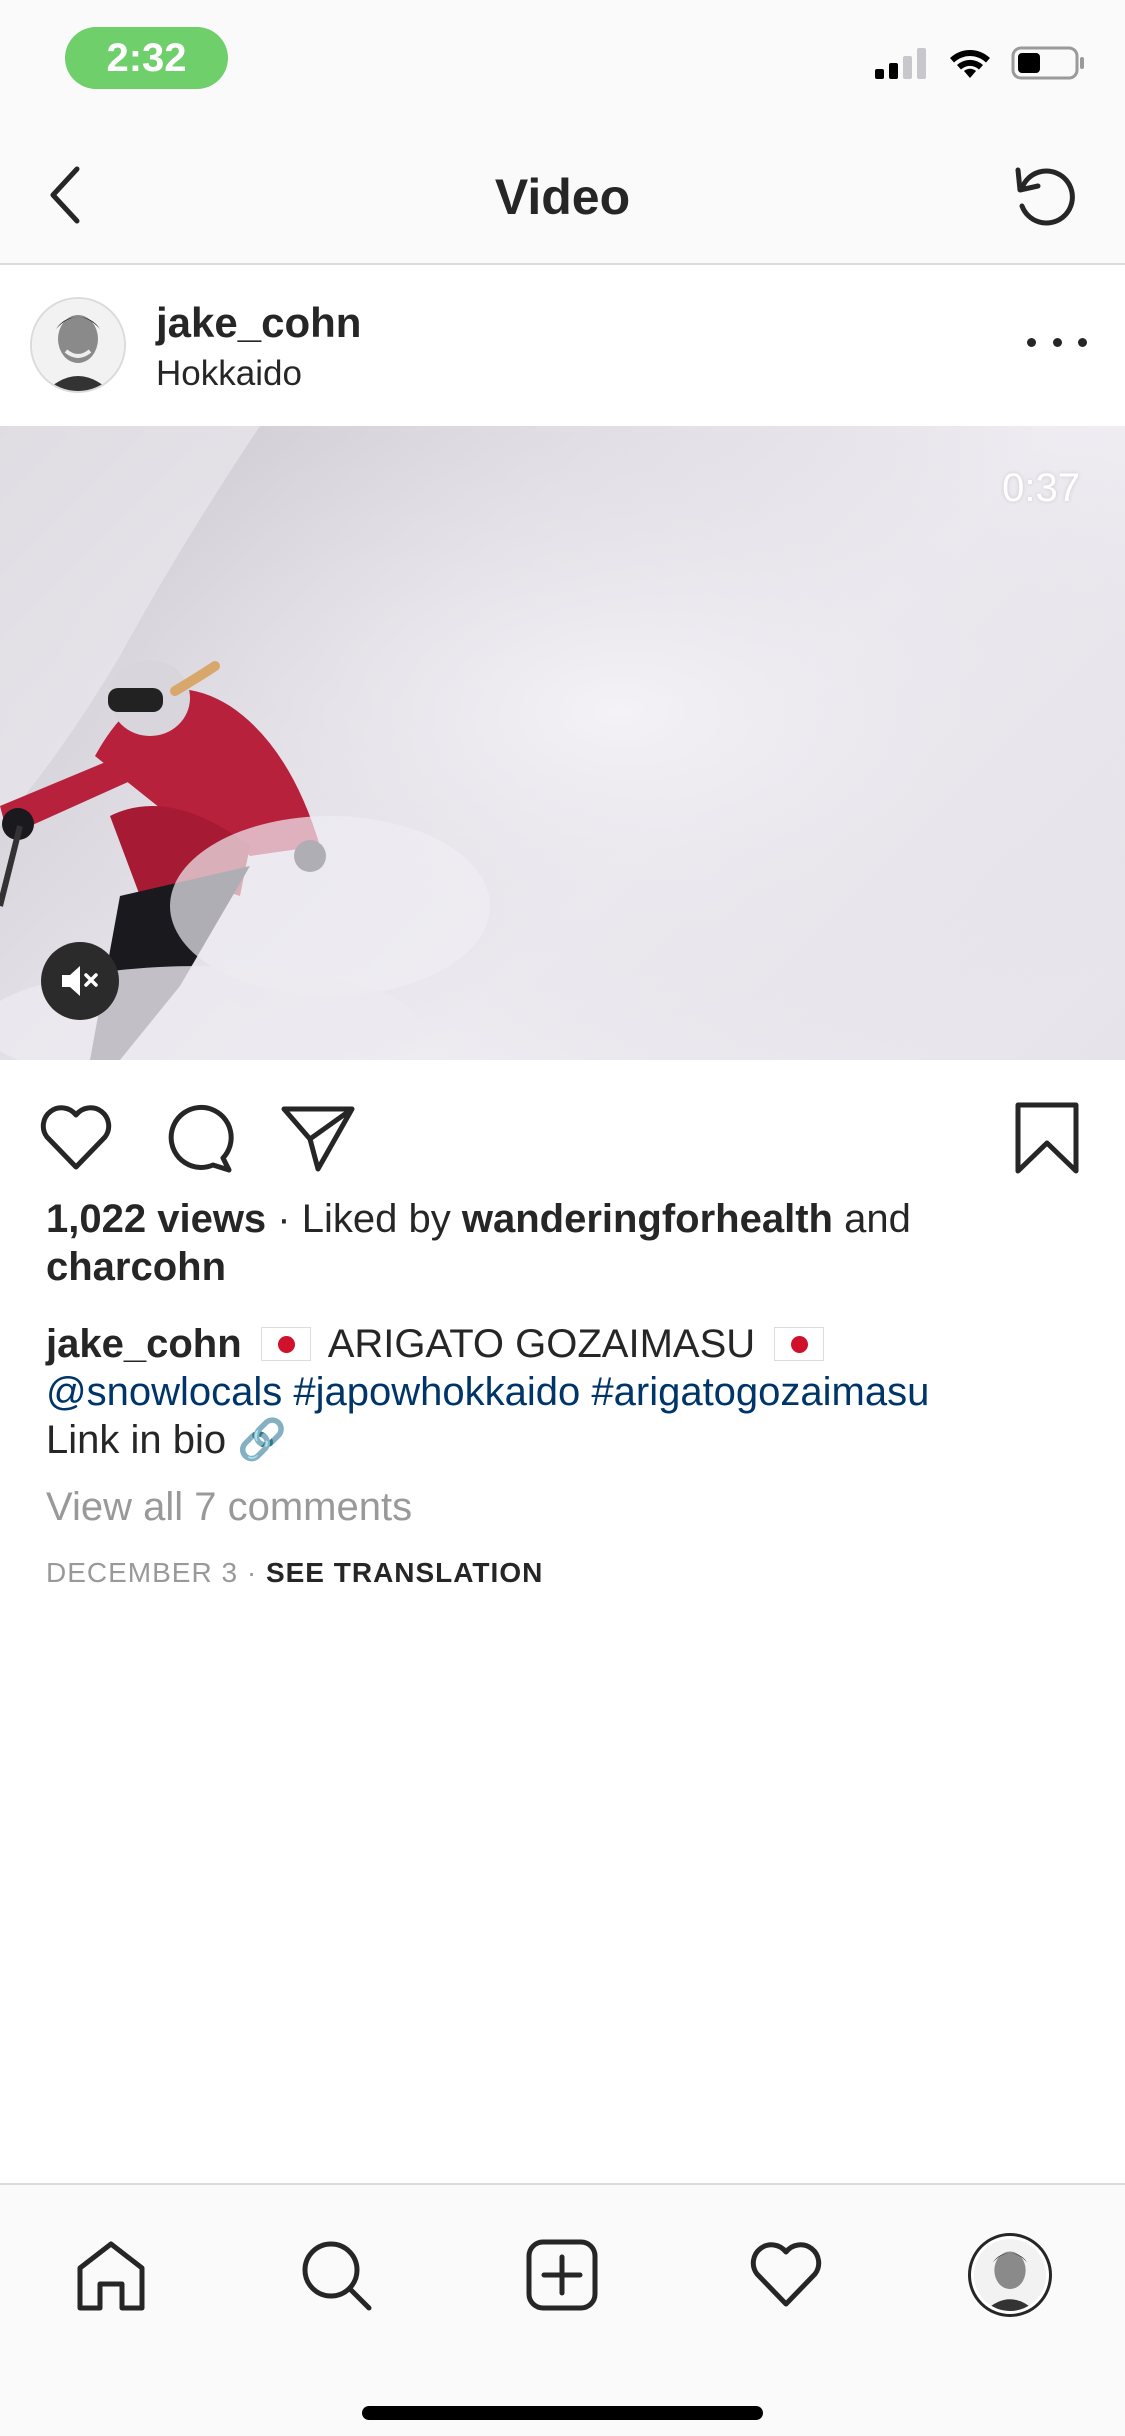  I want to click on nav-header: Video, so click(562, 197).